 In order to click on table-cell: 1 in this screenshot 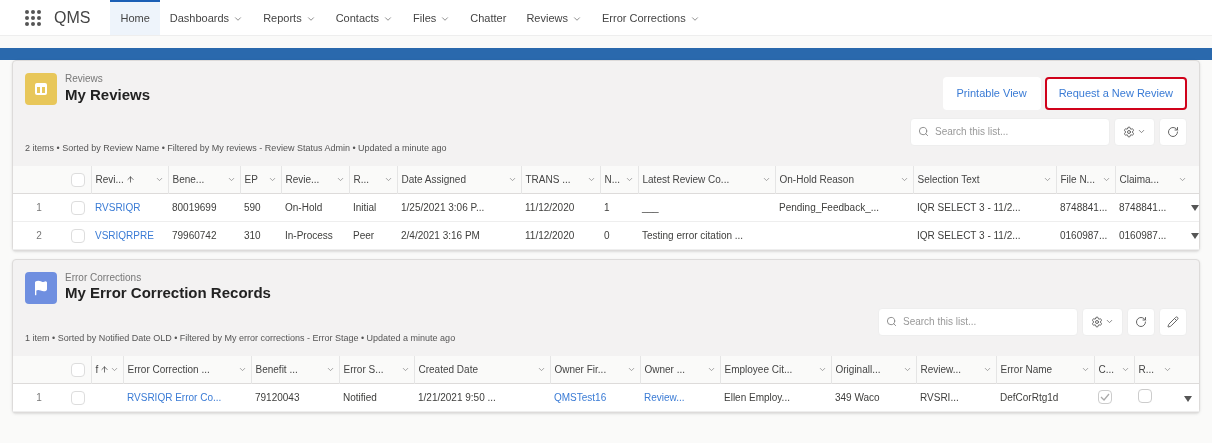, I will do `click(607, 207)`.